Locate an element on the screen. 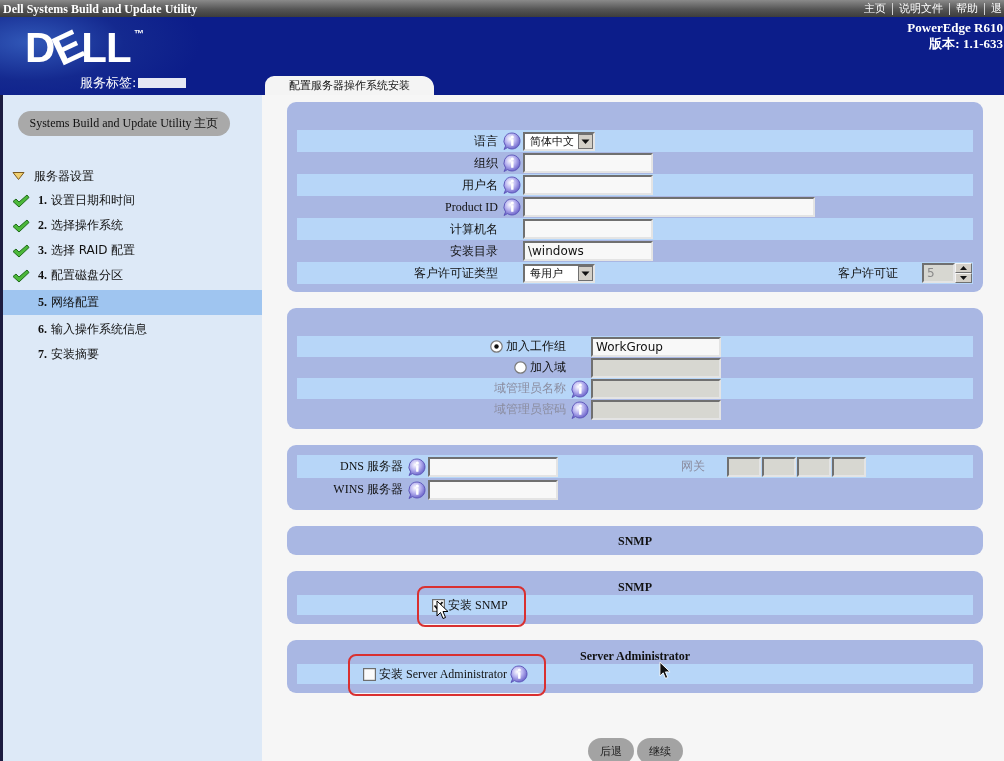 This screenshot has width=1004, height=761. spin-down-button is located at coordinates (963, 278).